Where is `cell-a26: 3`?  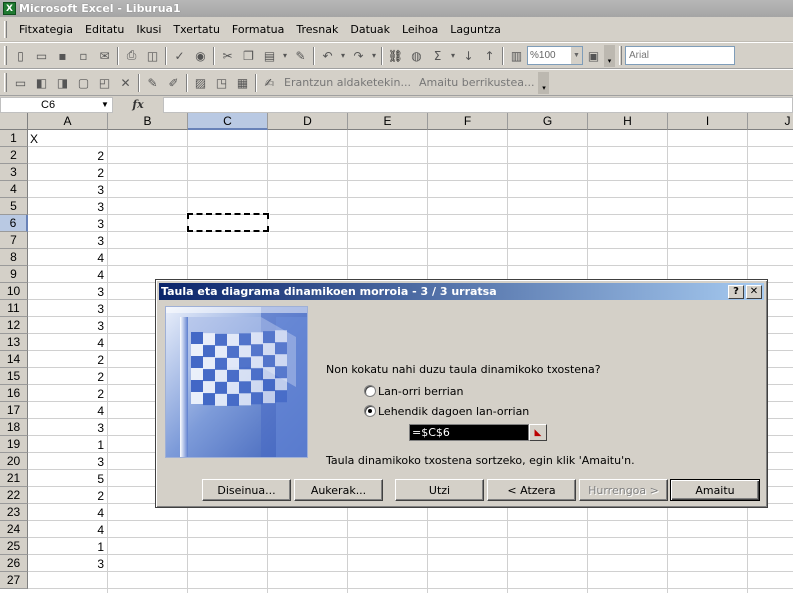 cell-a26: 3 is located at coordinates (67, 563).